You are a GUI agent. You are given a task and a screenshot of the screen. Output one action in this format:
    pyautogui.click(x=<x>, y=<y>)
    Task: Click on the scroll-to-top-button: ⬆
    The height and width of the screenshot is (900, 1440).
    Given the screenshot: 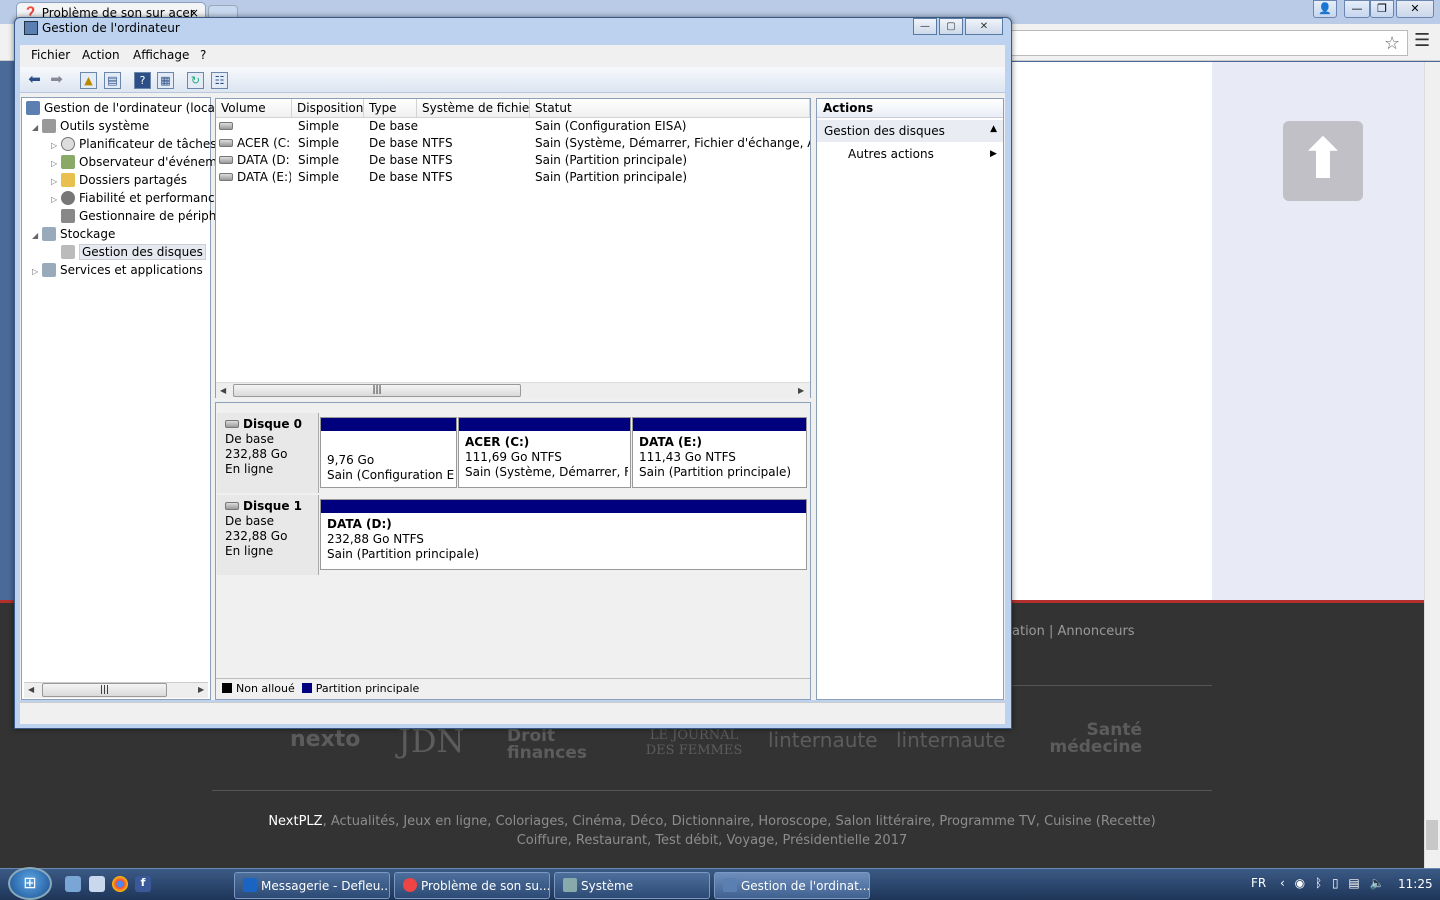 What is the action you would take?
    pyautogui.click(x=1323, y=161)
    